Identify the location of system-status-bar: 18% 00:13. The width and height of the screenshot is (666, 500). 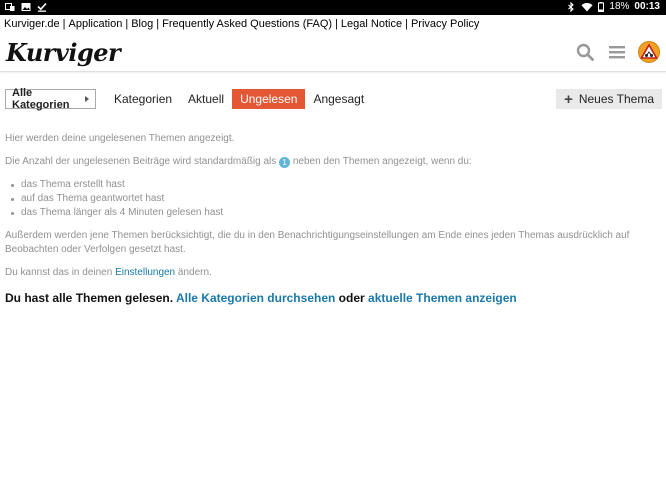
(333, 7).